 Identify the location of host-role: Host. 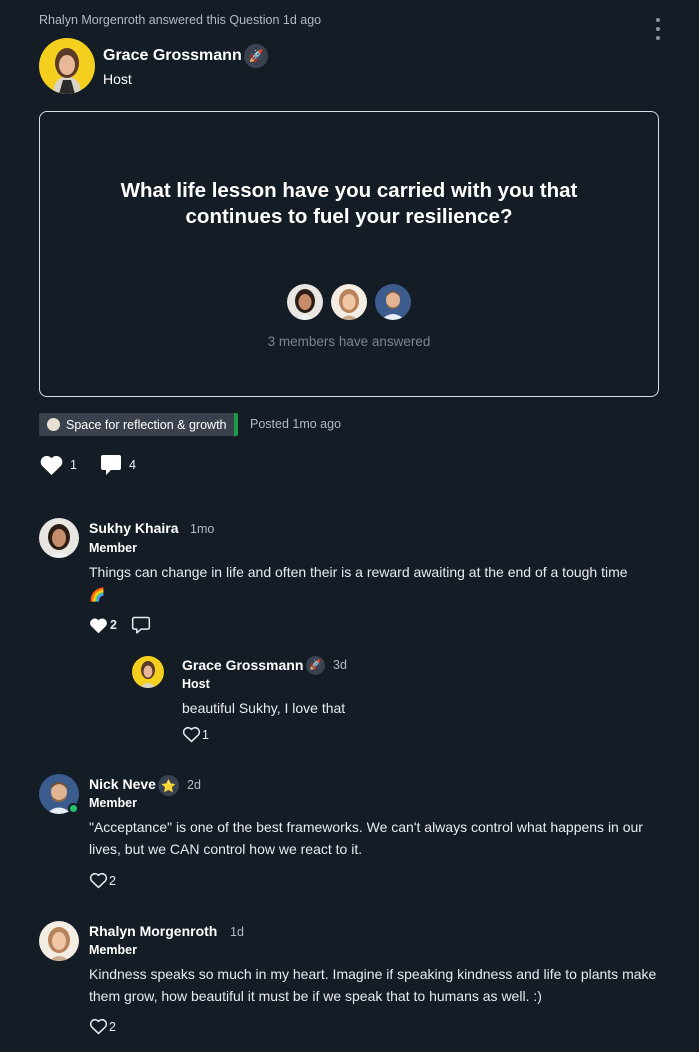
(117, 79).